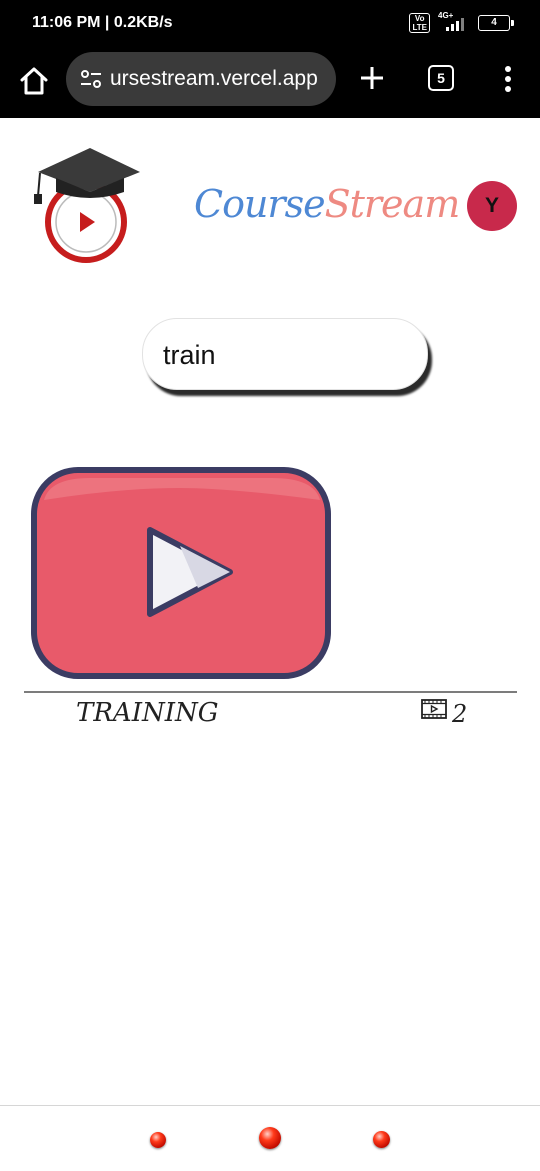  What do you see at coordinates (434, 709) in the screenshot?
I see `film-play-icon` at bounding box center [434, 709].